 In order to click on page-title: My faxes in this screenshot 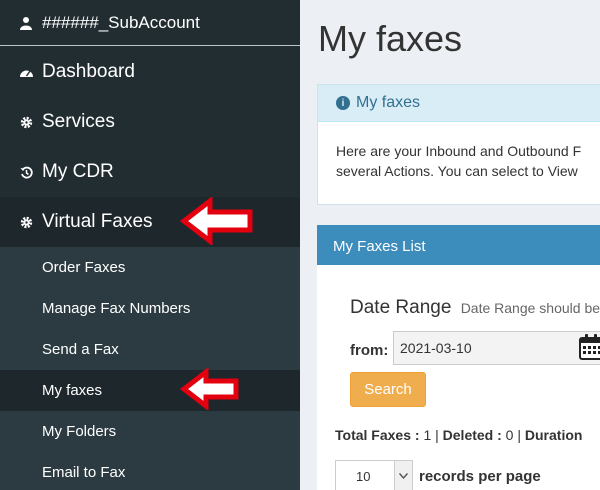, I will do `click(390, 38)`.